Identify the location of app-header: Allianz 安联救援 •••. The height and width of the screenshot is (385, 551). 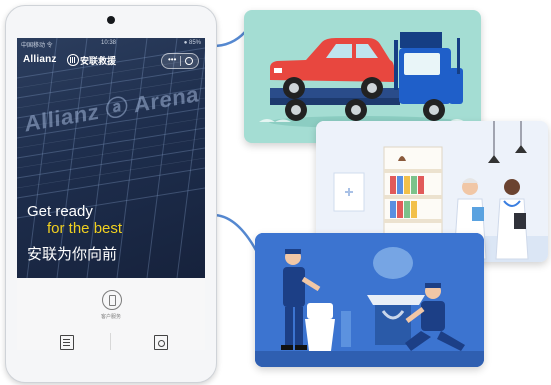
(111, 60).